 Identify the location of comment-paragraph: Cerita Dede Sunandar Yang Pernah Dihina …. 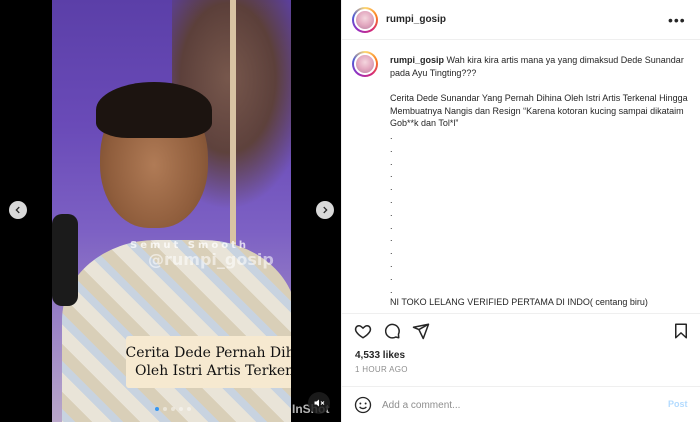
(539, 111).